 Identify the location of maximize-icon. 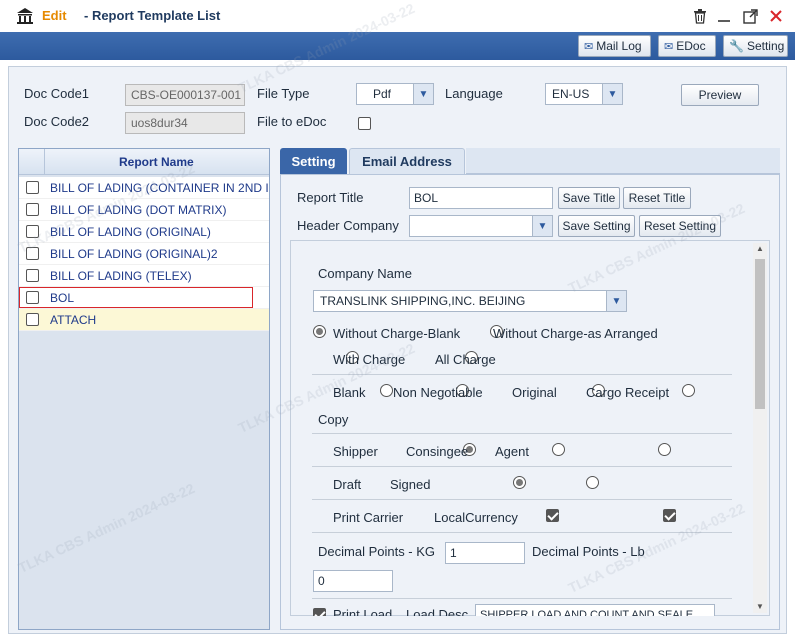
(750, 16).